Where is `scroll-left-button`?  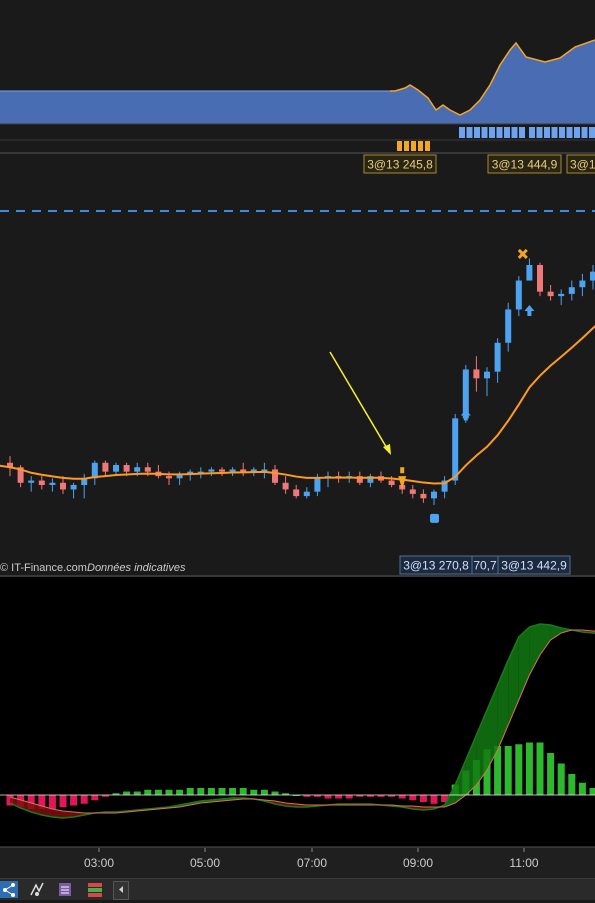
scroll-left-button is located at coordinates (121, 890).